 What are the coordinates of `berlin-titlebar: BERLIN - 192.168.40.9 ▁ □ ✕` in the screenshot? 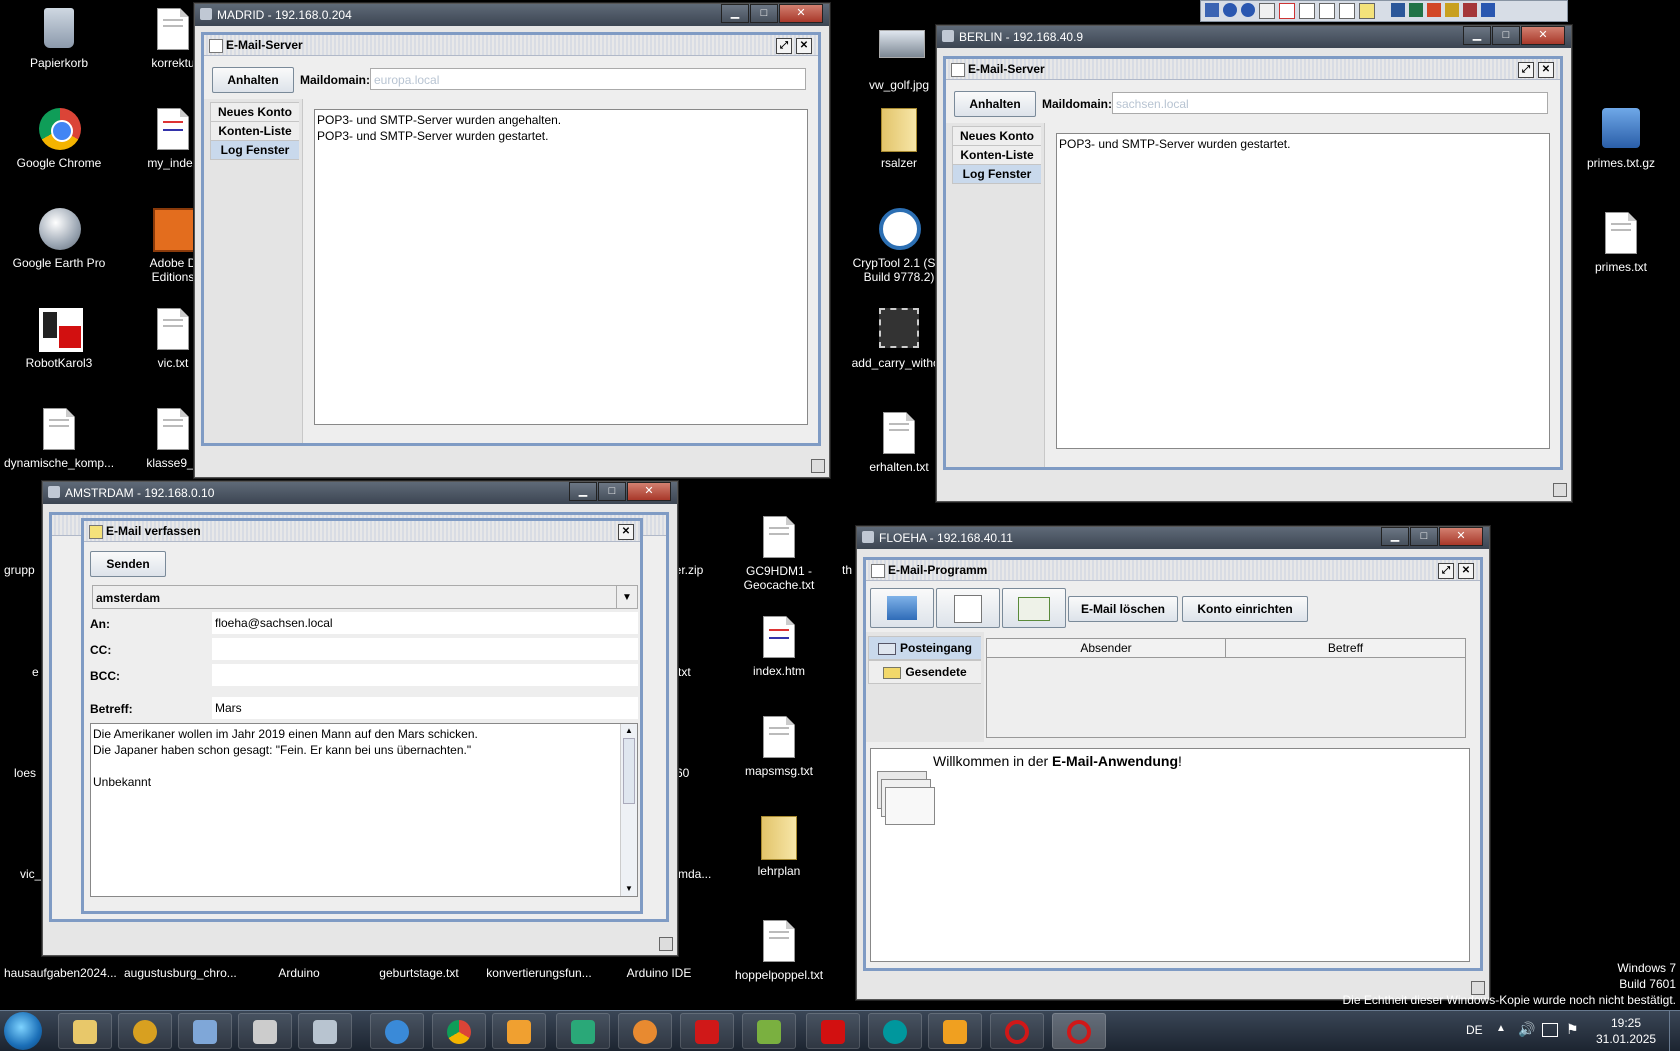 It's located at (1254, 37).